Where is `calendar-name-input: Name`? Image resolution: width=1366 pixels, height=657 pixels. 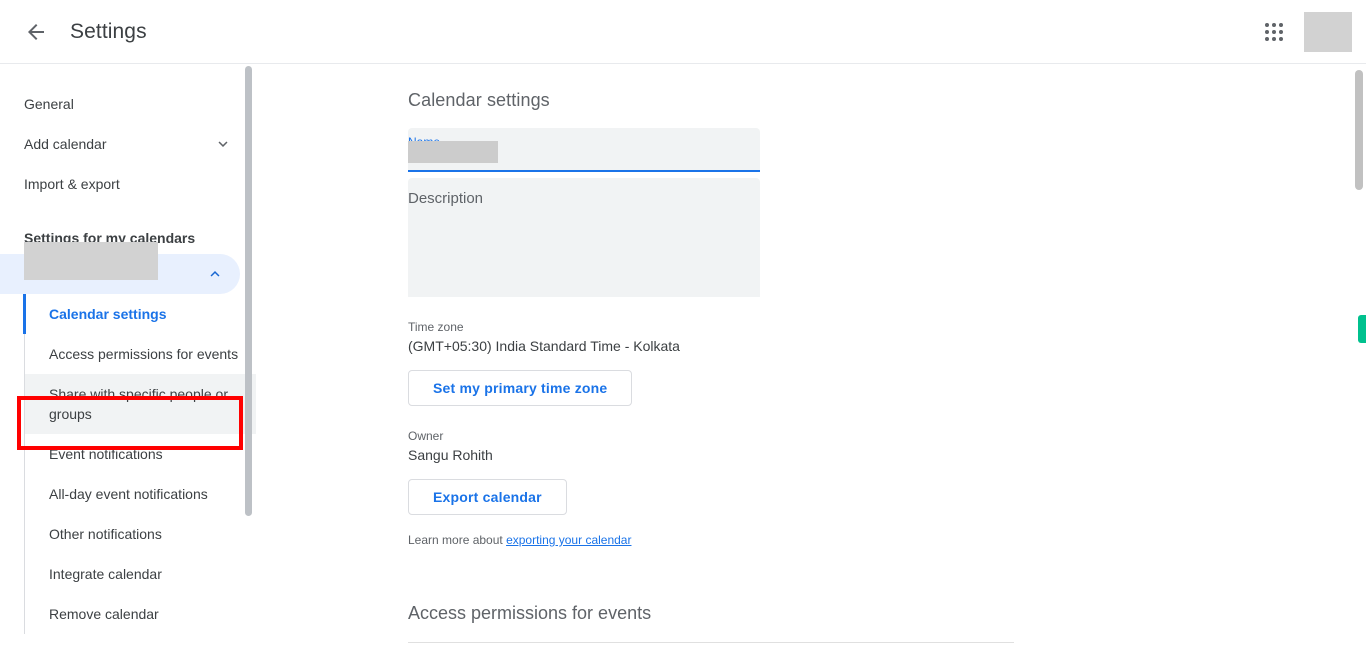
calendar-name-input: Name is located at coordinates (584, 150).